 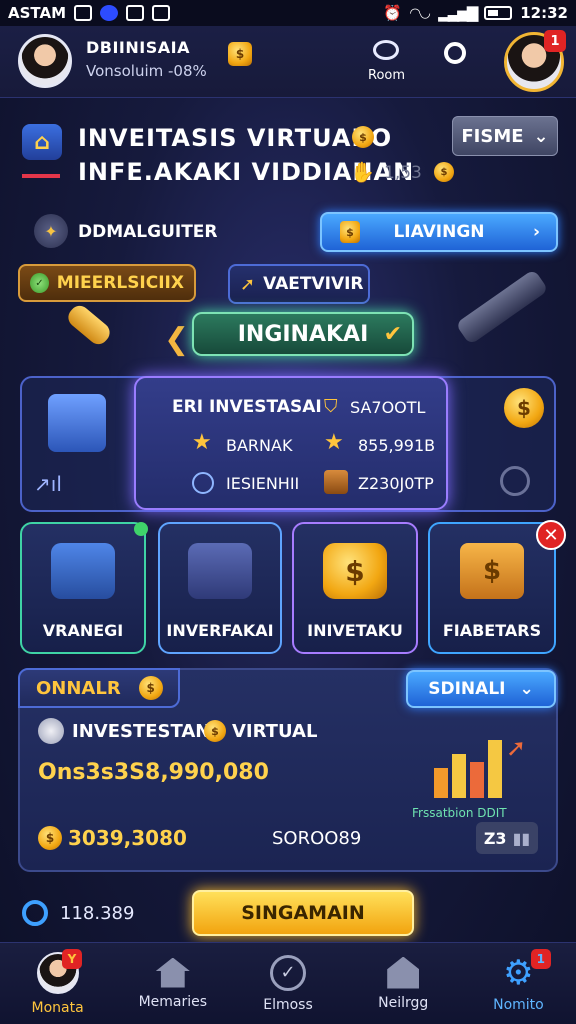 What do you see at coordinates (317, 838) in the screenshot?
I see `summary-mid-value: SOROO89` at bounding box center [317, 838].